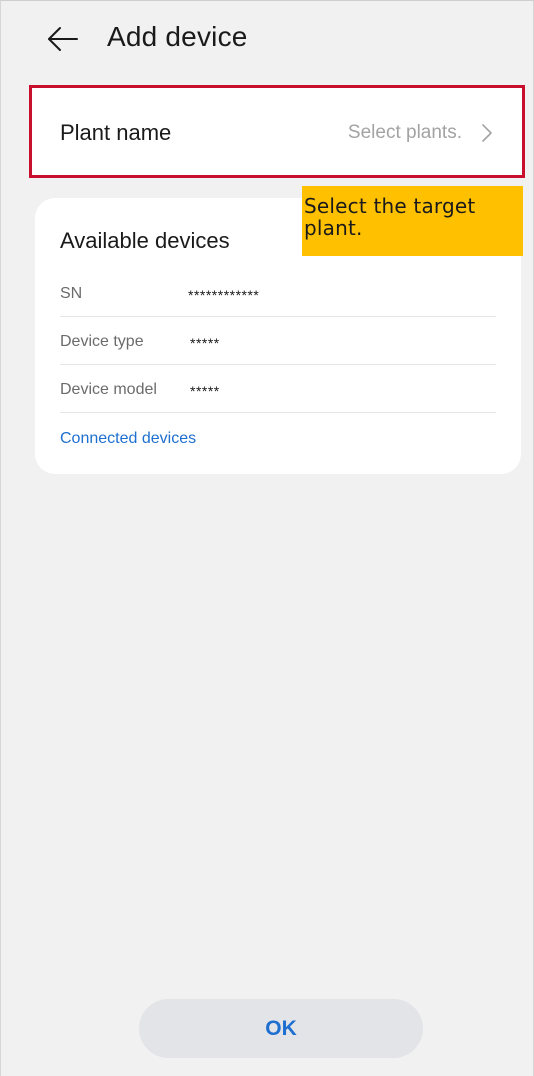 The height and width of the screenshot is (1076, 534). Describe the element at coordinates (267, 40) in the screenshot. I see `header: Add device` at that location.